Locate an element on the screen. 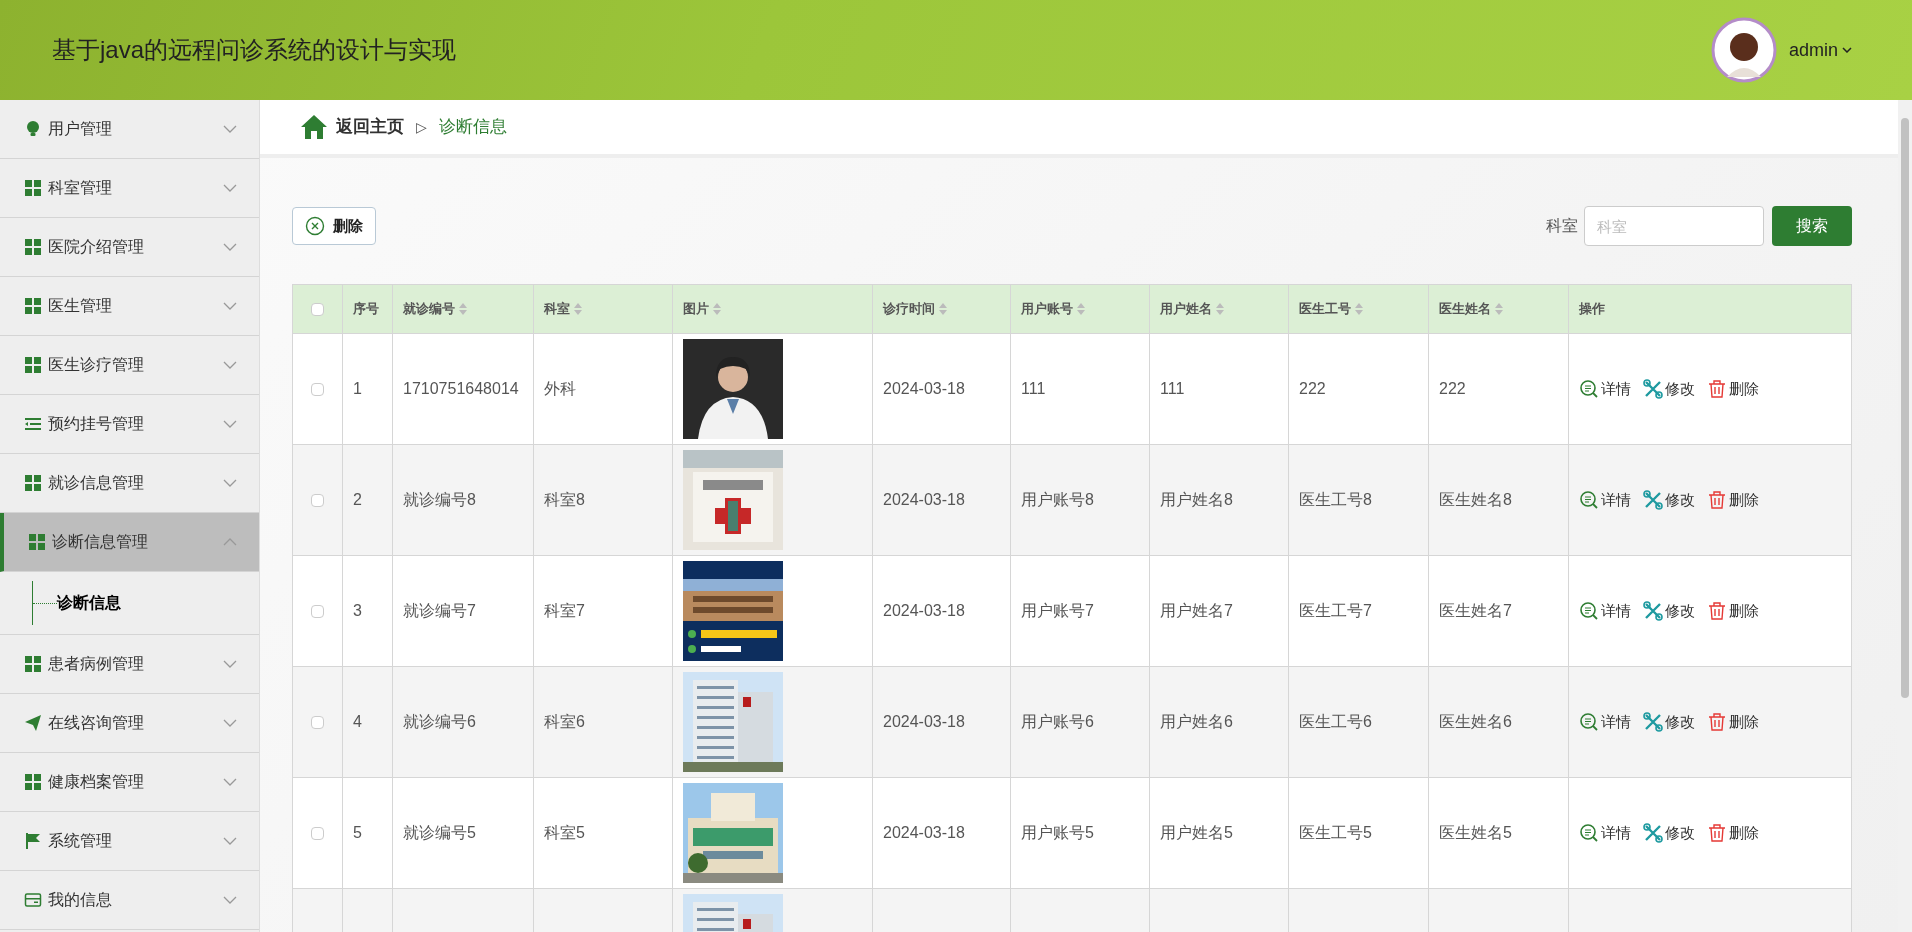  breadcrumb-current: 诊断信息 is located at coordinates (473, 127).